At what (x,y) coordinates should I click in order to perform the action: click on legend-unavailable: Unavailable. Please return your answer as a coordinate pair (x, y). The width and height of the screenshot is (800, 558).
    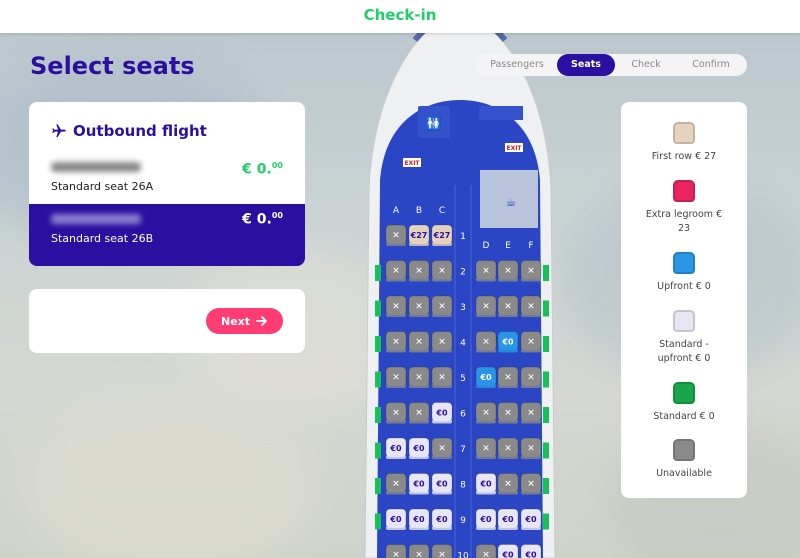
    Looking at the image, I should click on (684, 460).